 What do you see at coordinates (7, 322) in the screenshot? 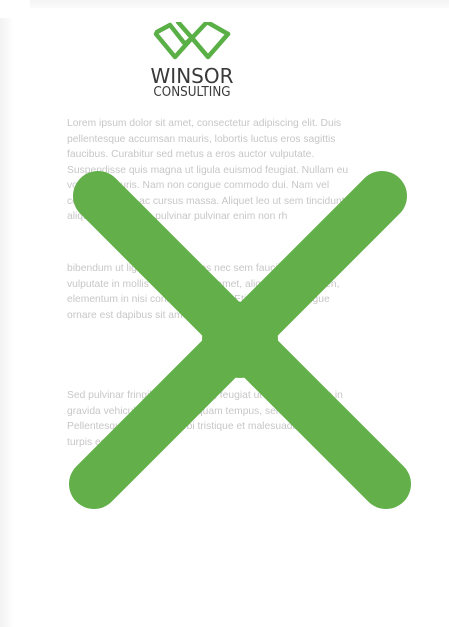
I see `page-shadow-left` at bounding box center [7, 322].